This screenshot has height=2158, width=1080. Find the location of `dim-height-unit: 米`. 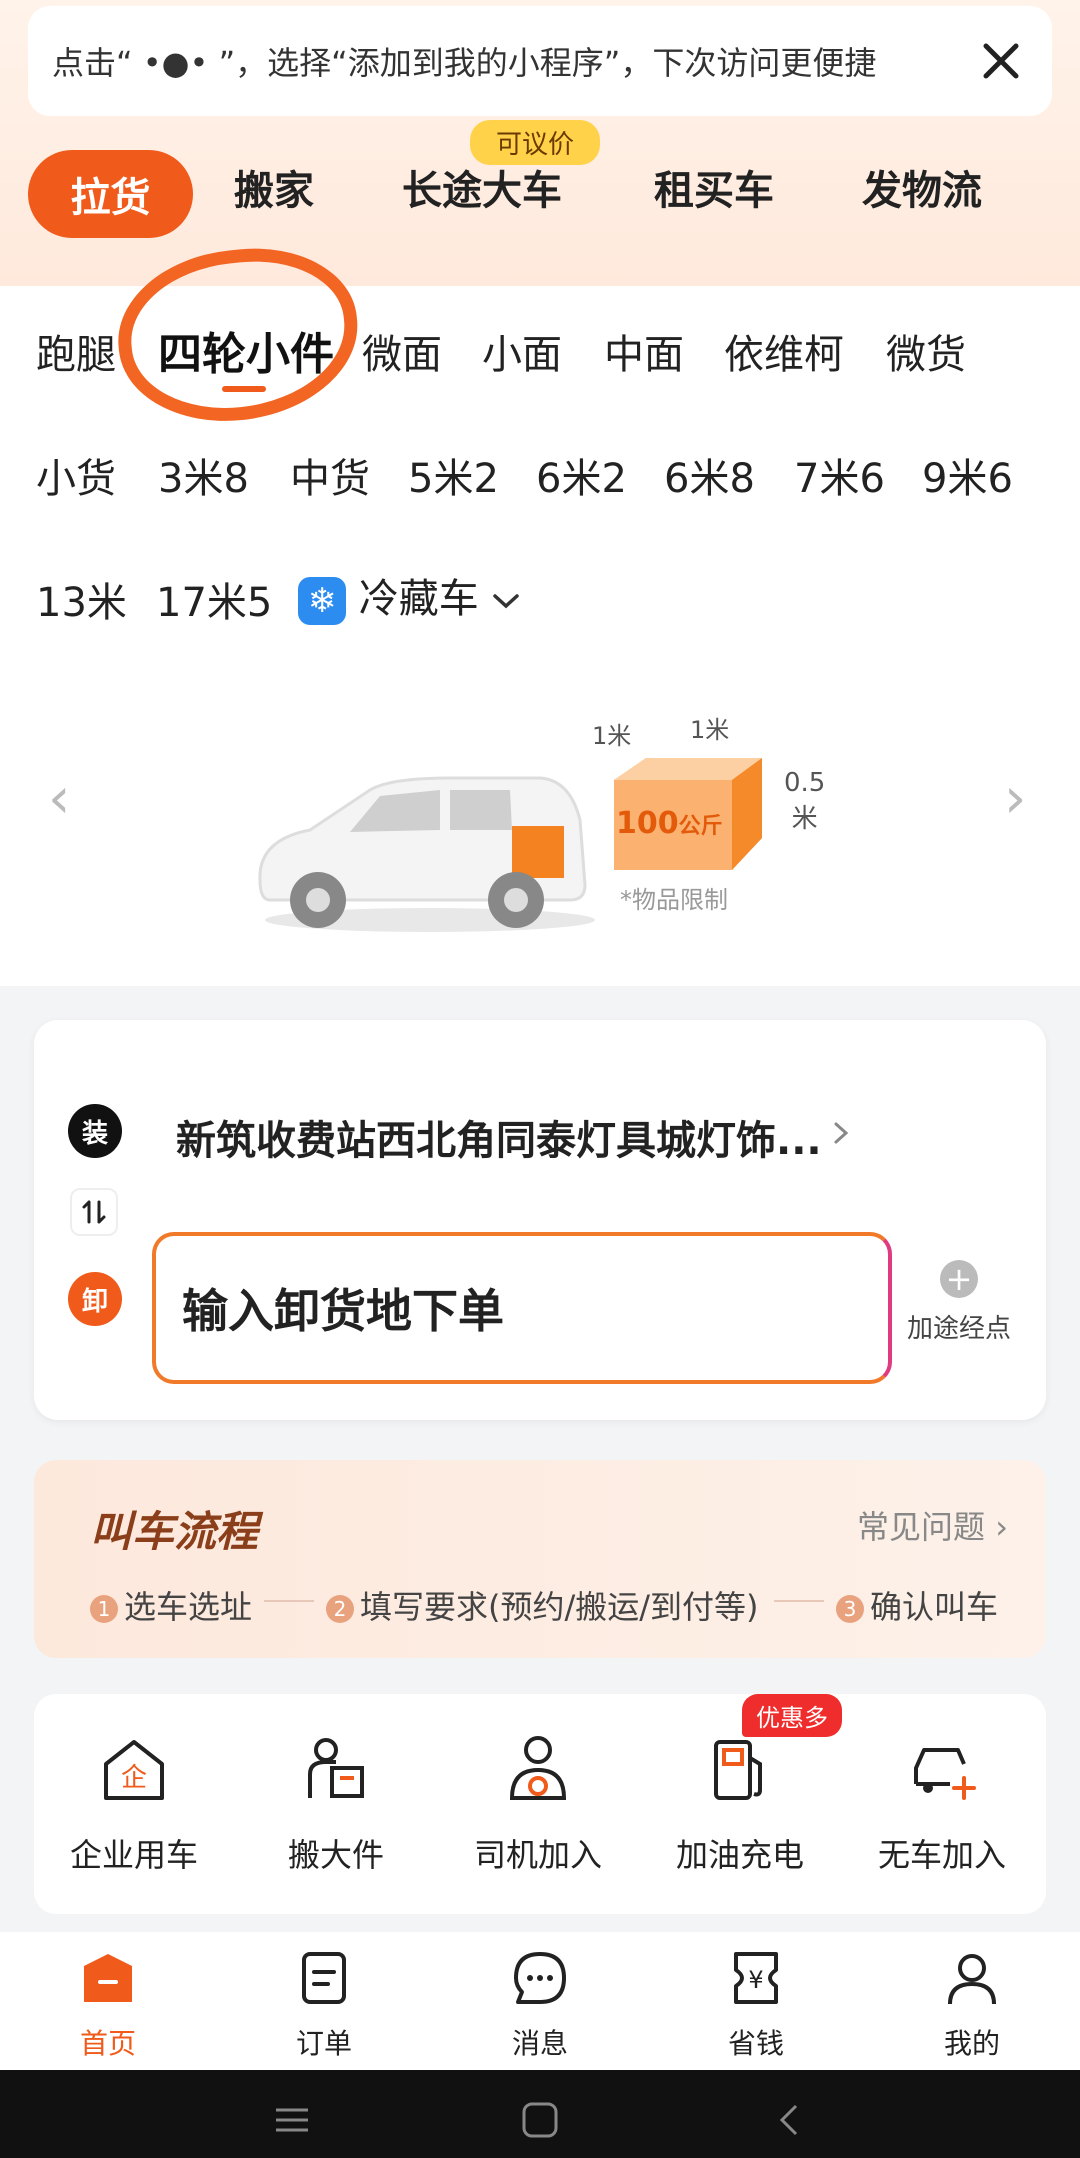

dim-height-unit: 米 is located at coordinates (804, 819).